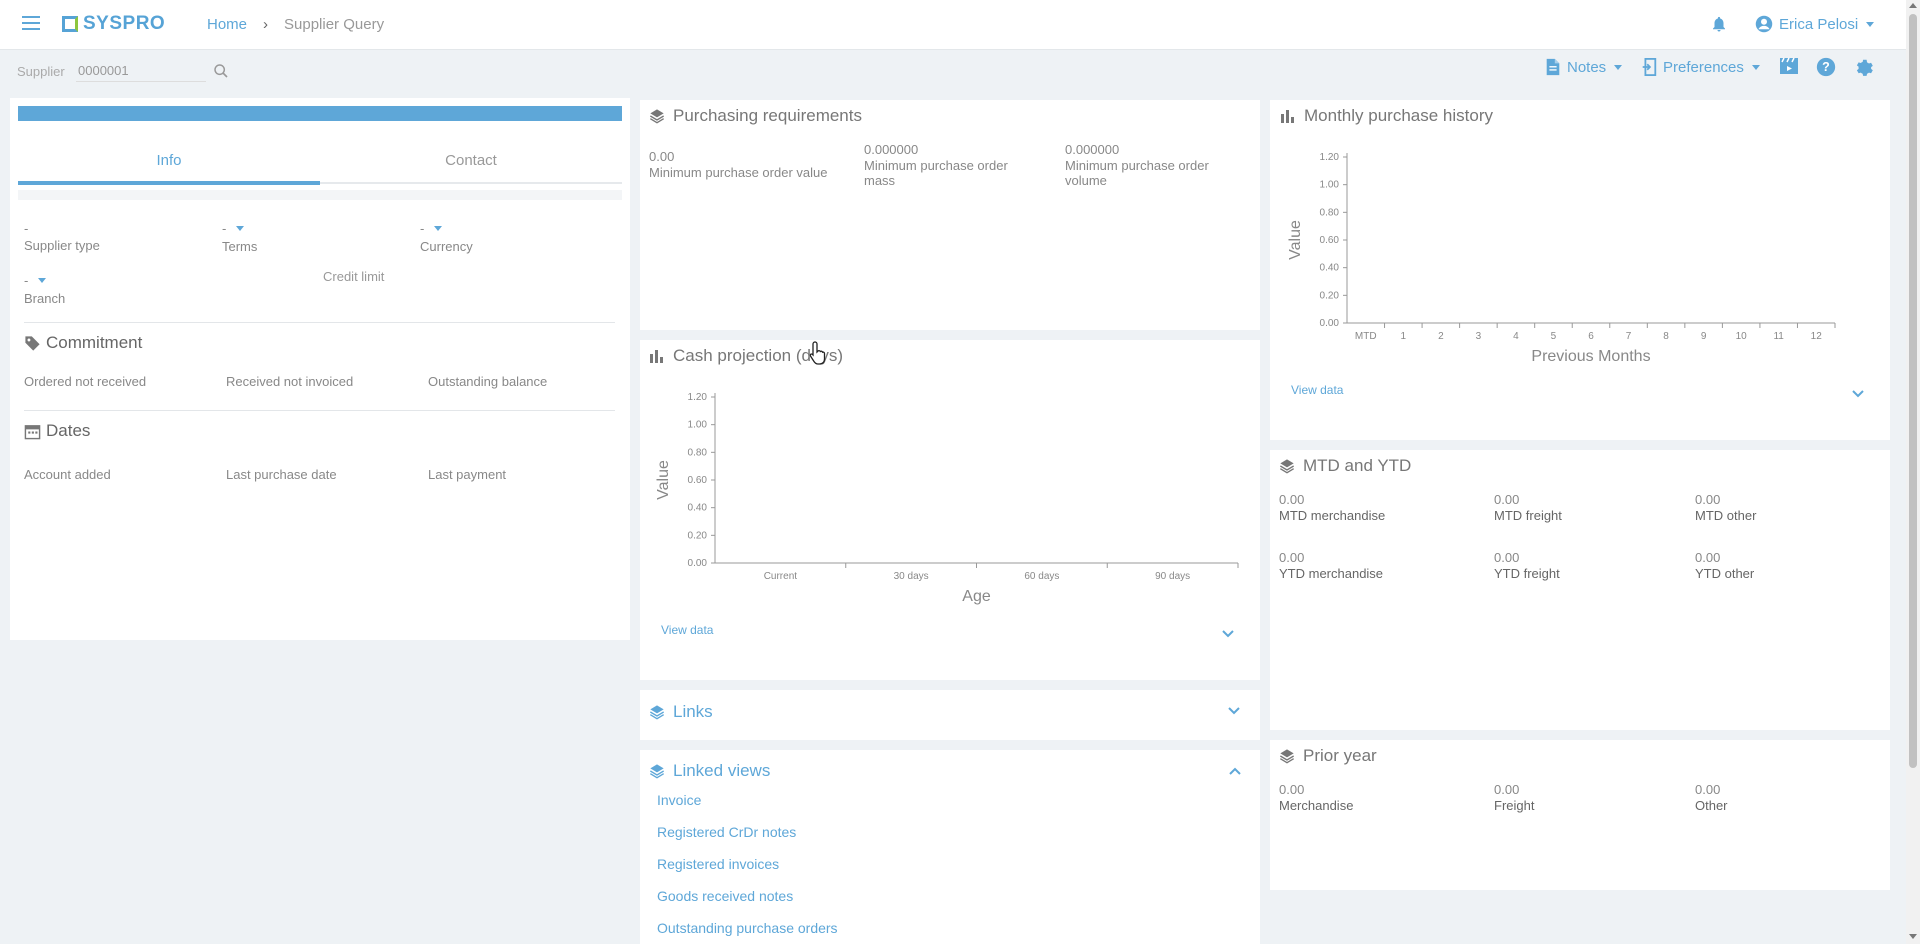  What do you see at coordinates (1649, 67) in the screenshot?
I see `preferences-icon` at bounding box center [1649, 67].